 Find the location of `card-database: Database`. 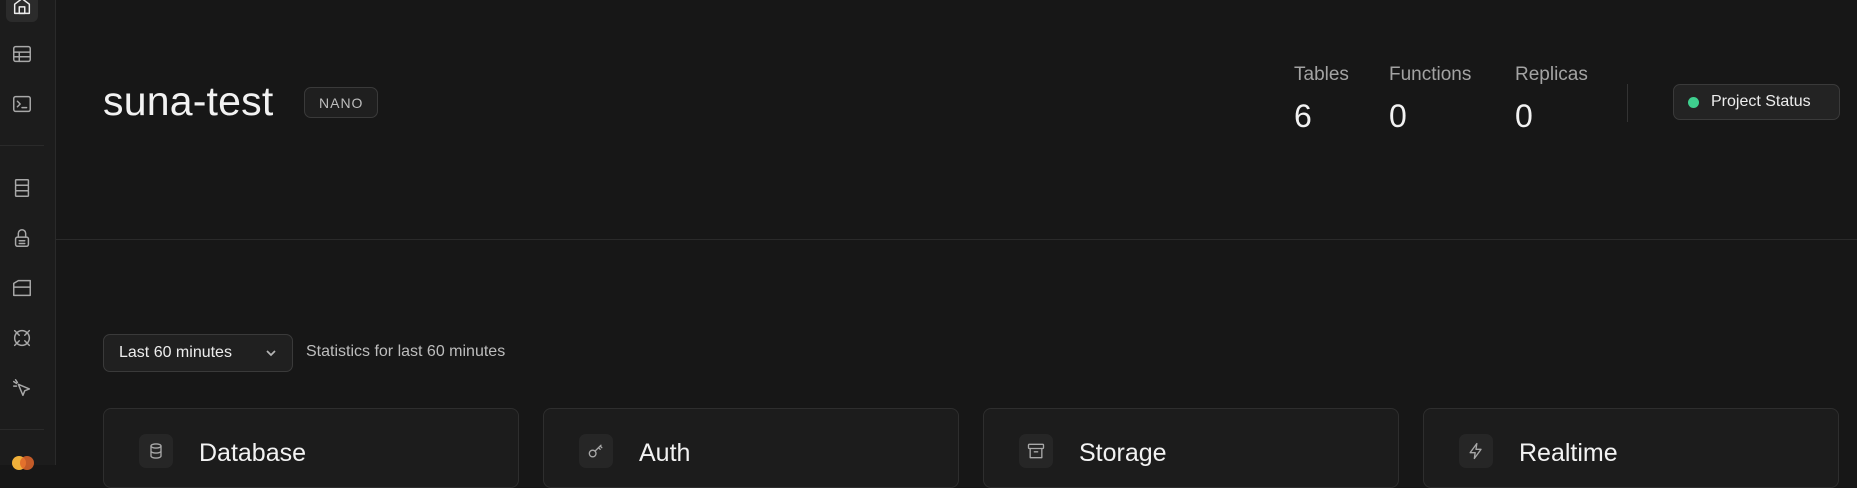

card-database: Database is located at coordinates (311, 448).